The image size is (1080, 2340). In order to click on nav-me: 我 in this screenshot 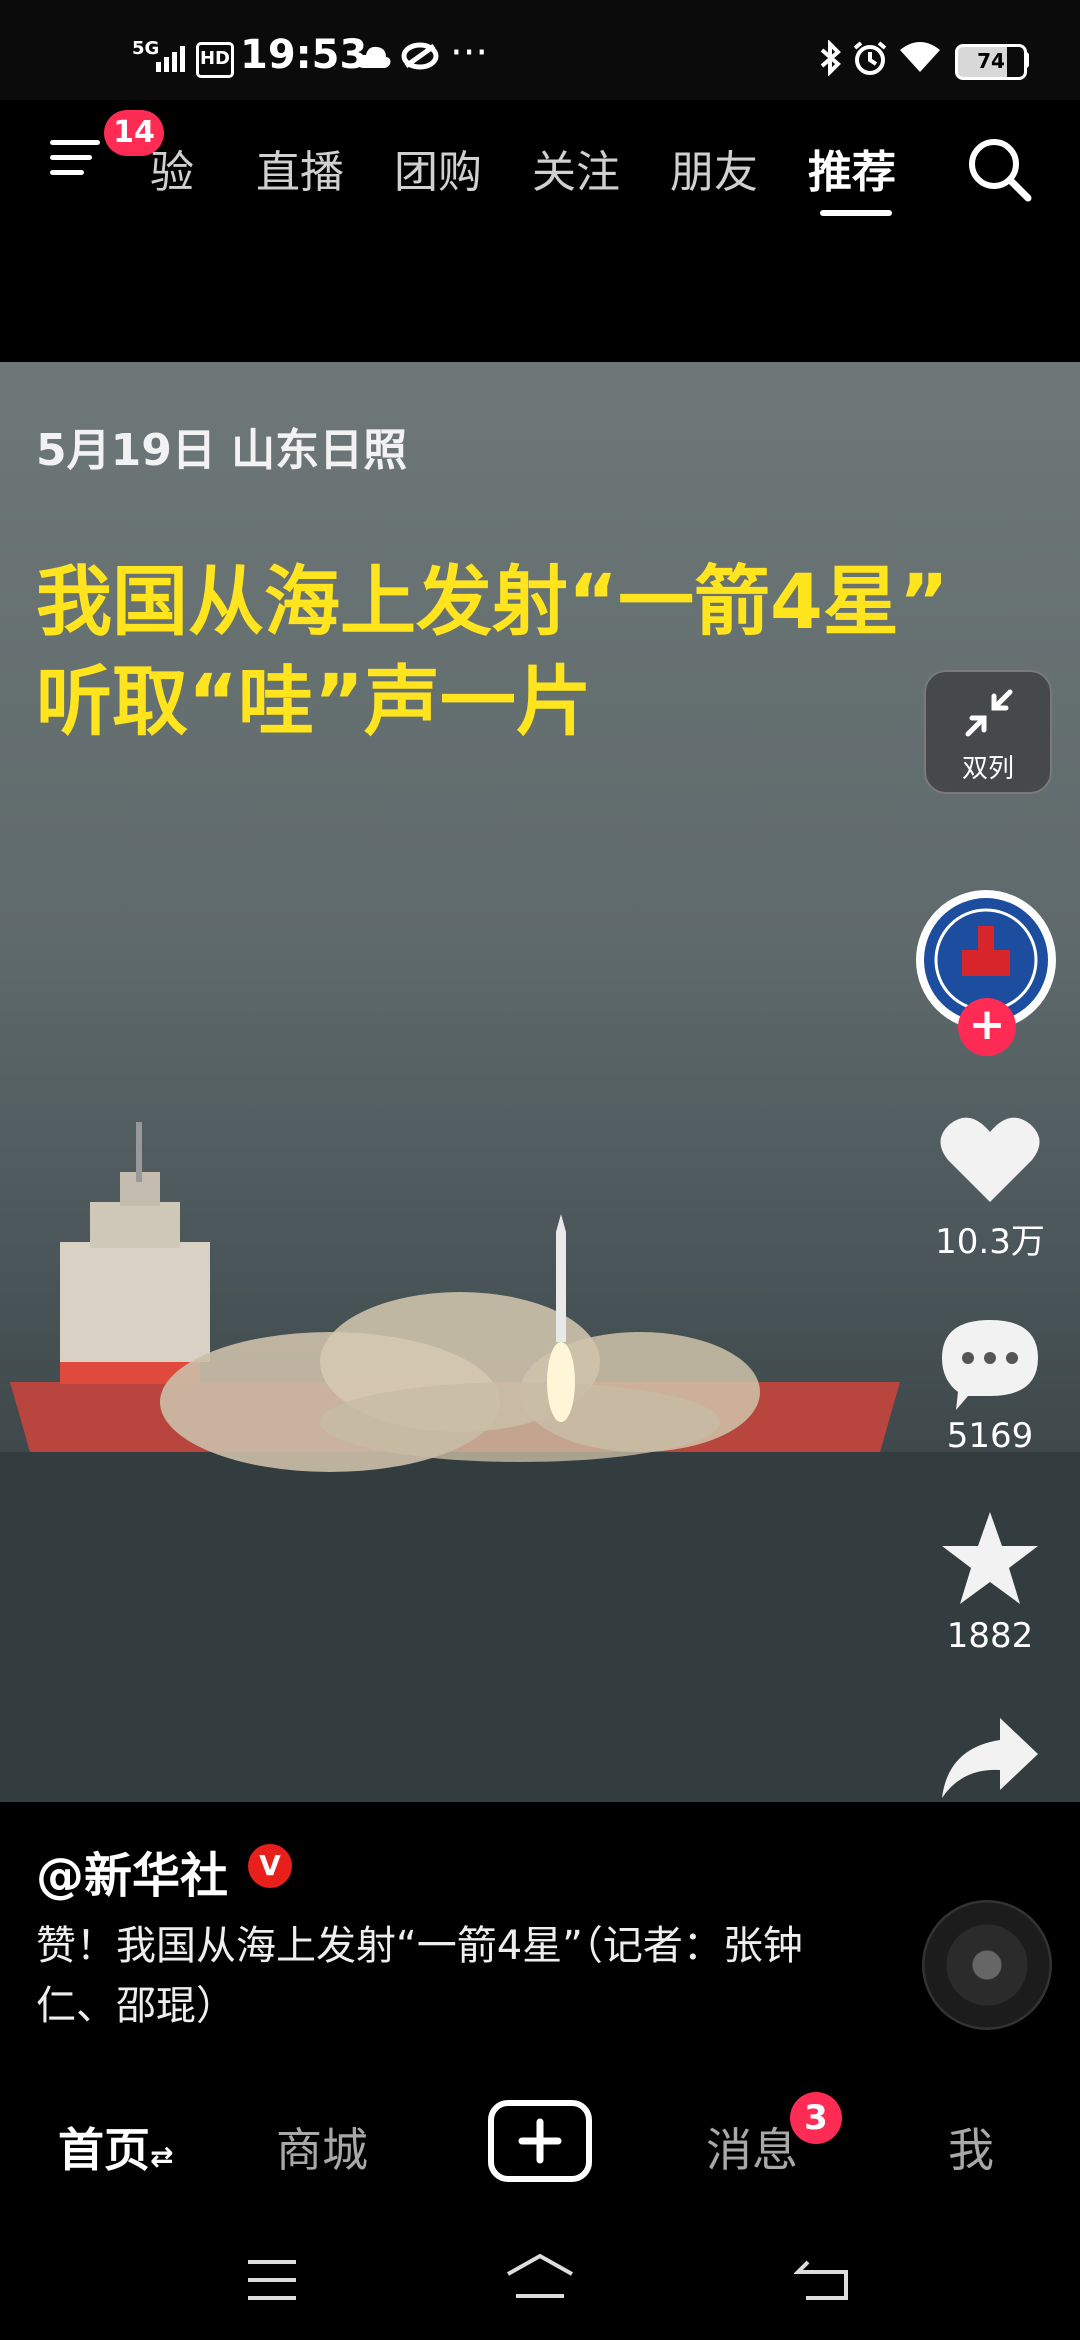, I will do `click(971, 2147)`.